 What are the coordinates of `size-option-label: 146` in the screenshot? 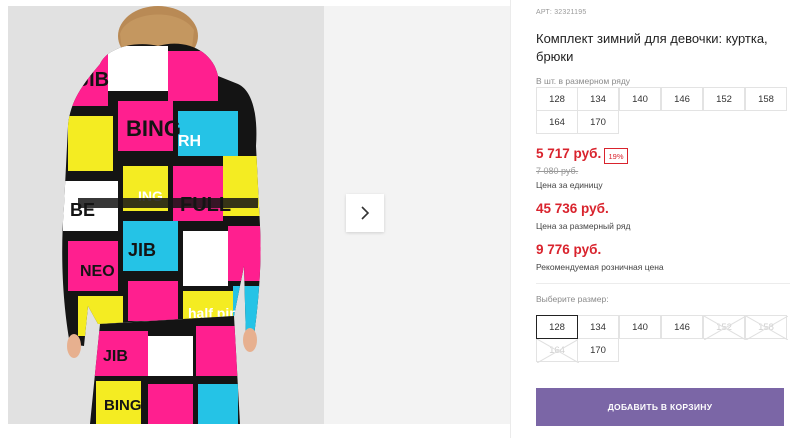 It's located at (682, 327).